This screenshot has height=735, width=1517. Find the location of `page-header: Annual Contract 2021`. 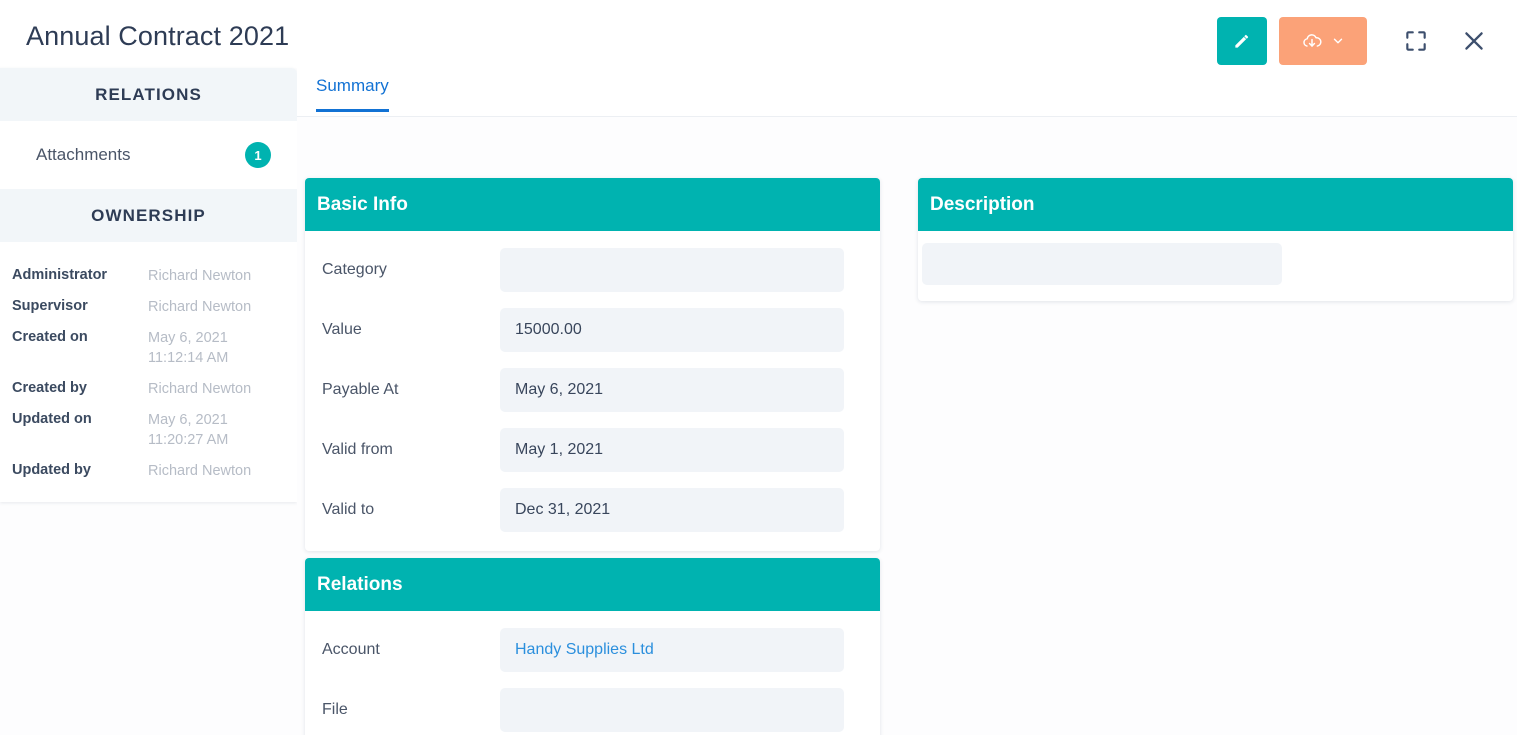

page-header: Annual Contract 2021 is located at coordinates (758, 34).